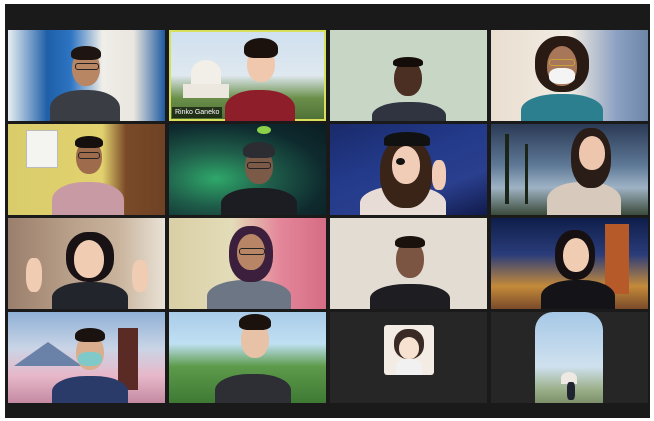 The height and width of the screenshot is (421, 654). I want to click on sprout-icon, so click(264, 130).